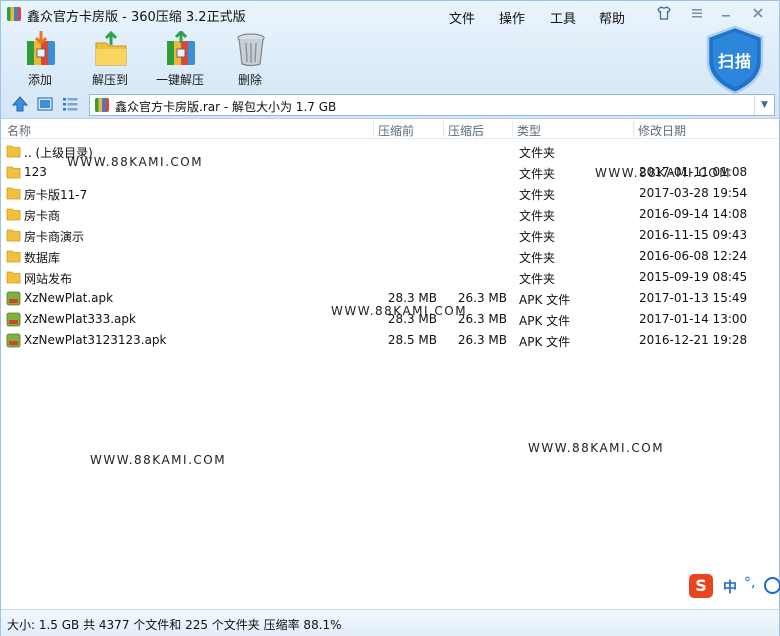  I want to click on menu-tools: 工具, so click(563, 17).